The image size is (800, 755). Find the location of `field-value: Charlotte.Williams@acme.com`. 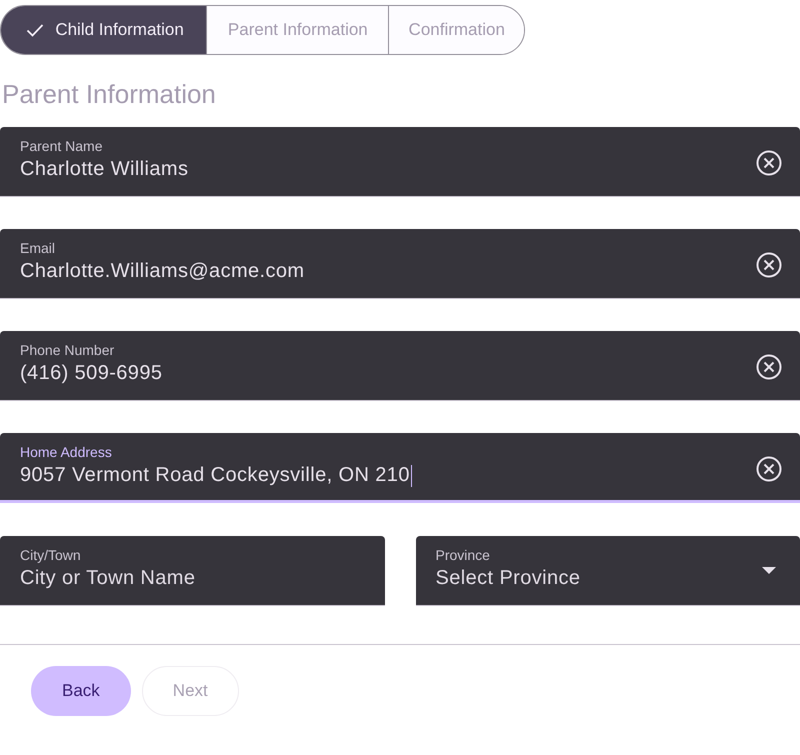

field-value: Charlotte.Williams@acme.com is located at coordinates (162, 271).